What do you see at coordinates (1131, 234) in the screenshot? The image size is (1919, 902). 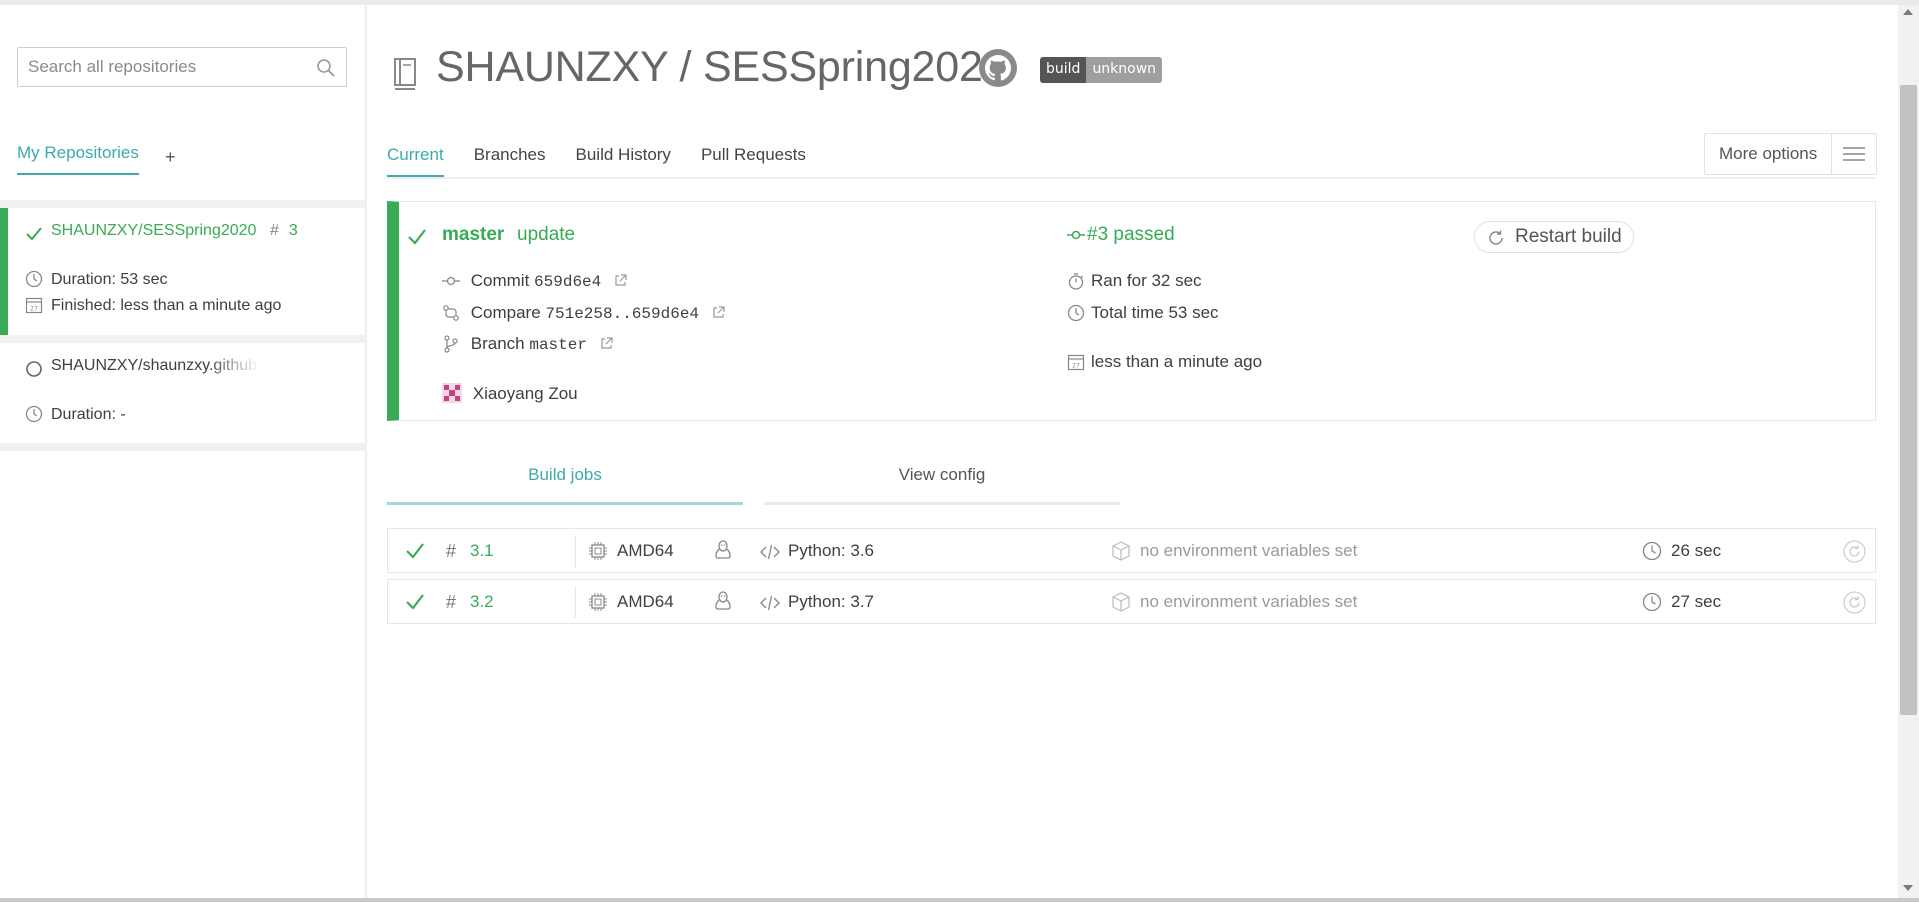 I see `build-status-text: #3 passed` at bounding box center [1131, 234].